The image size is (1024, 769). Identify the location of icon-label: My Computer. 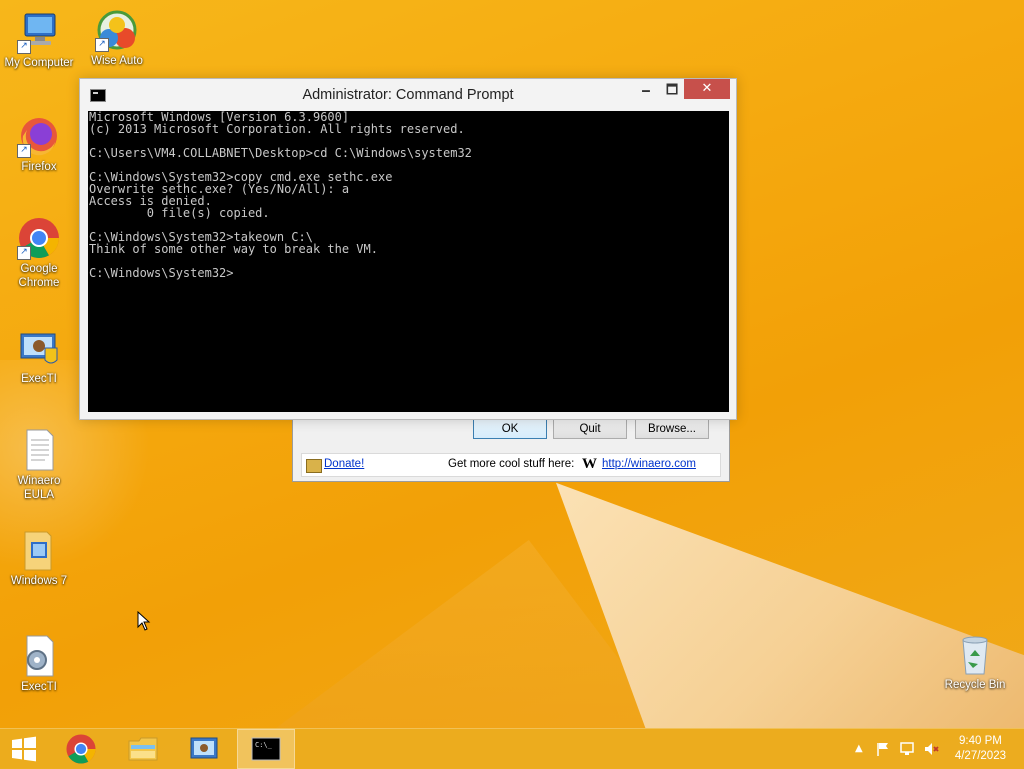
(39, 63).